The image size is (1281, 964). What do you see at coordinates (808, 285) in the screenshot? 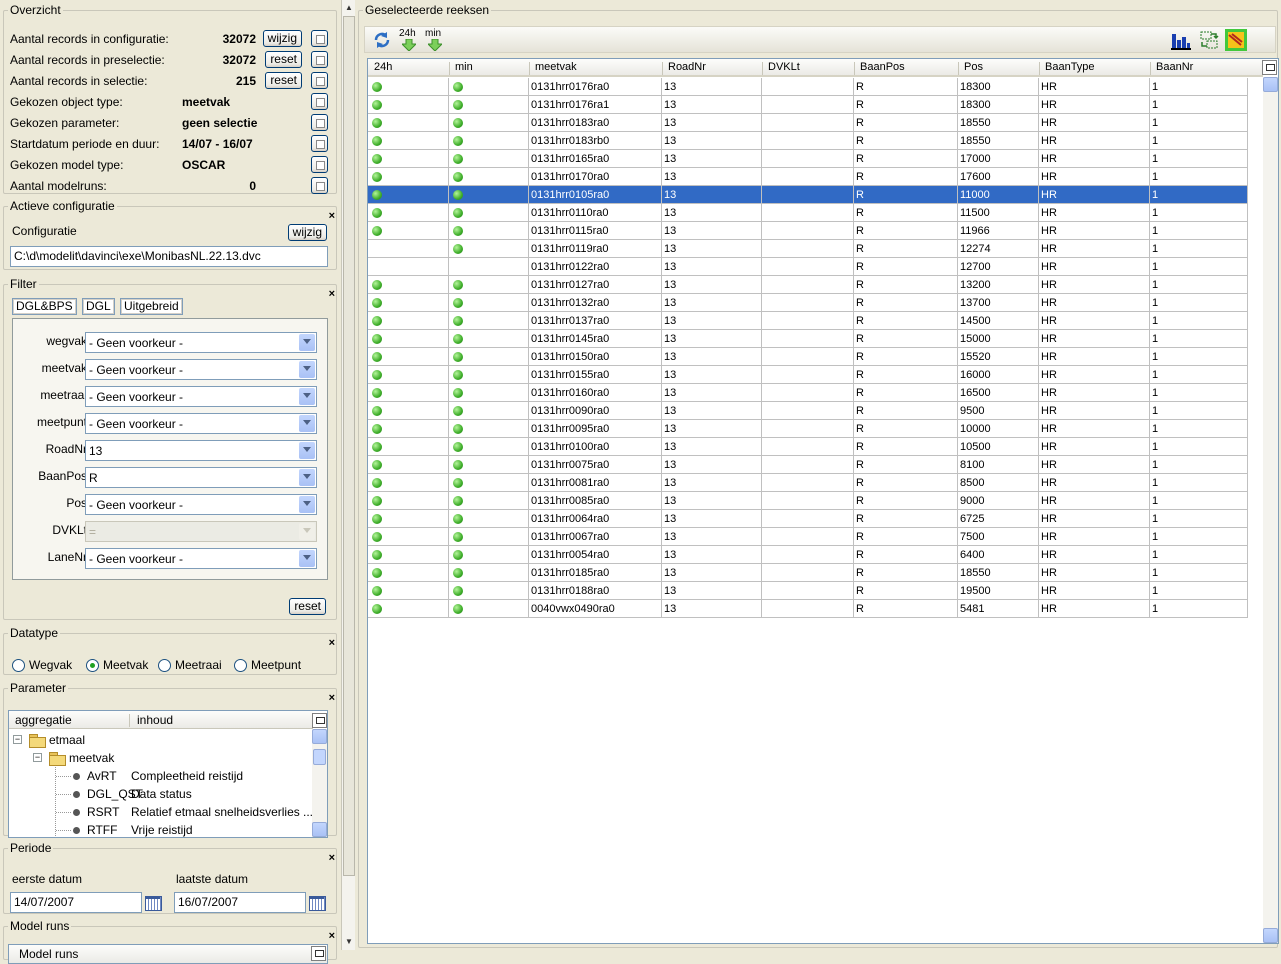
I see `table-row: 0131hrr0127ra0 13 R 13200 HR 1` at bounding box center [808, 285].